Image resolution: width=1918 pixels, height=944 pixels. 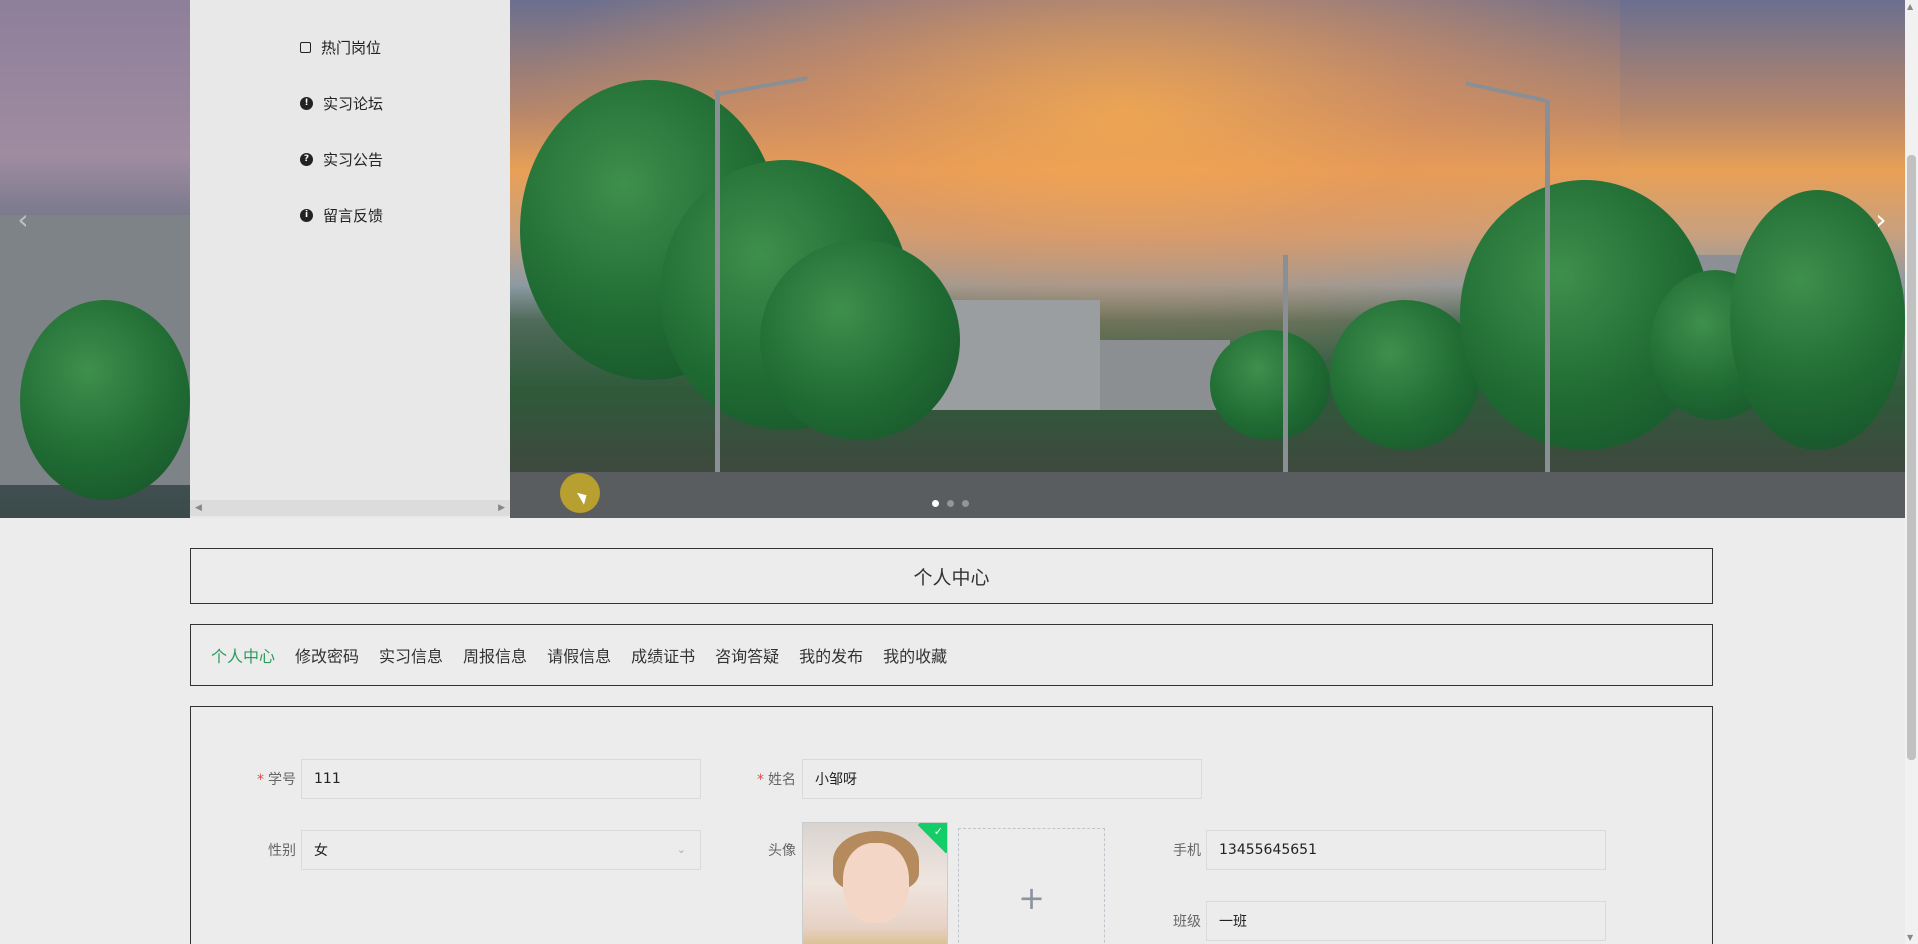 I want to click on carousel-indicators, so click(x=950, y=503).